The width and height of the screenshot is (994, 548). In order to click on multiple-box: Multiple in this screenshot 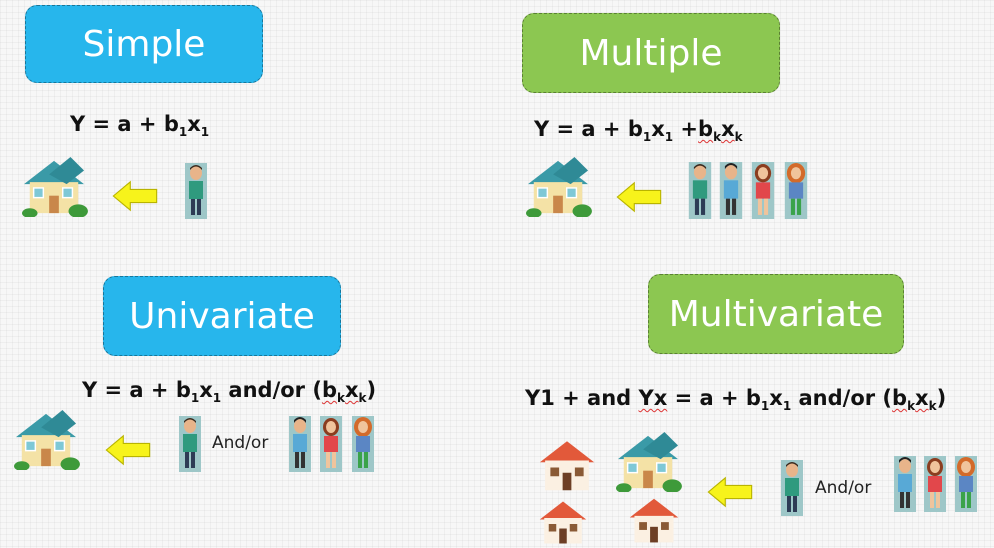, I will do `click(651, 53)`.